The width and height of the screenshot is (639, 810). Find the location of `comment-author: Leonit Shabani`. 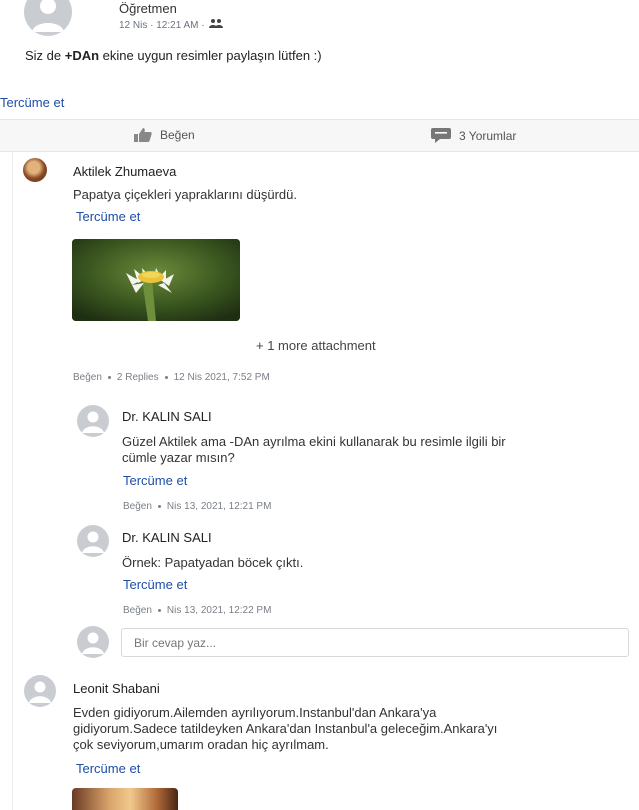

comment-author: Leonit Shabani is located at coordinates (116, 688).